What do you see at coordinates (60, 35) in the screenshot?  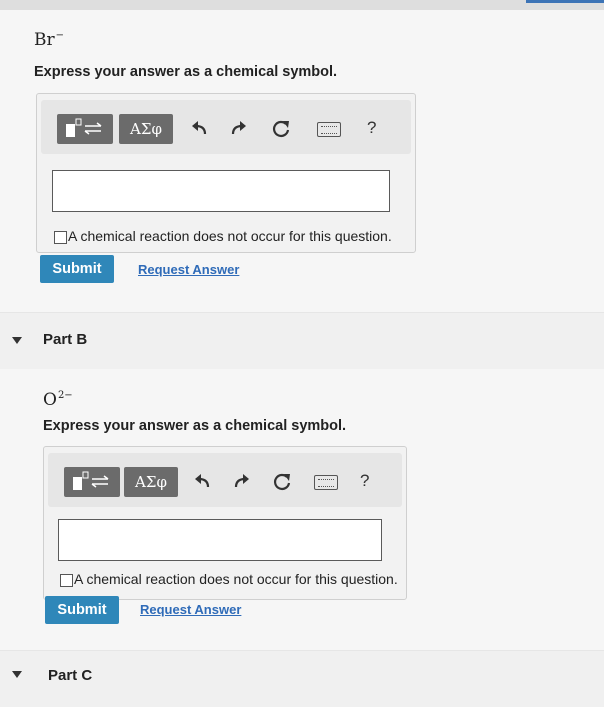 I see `ion-charge: −` at bounding box center [60, 35].